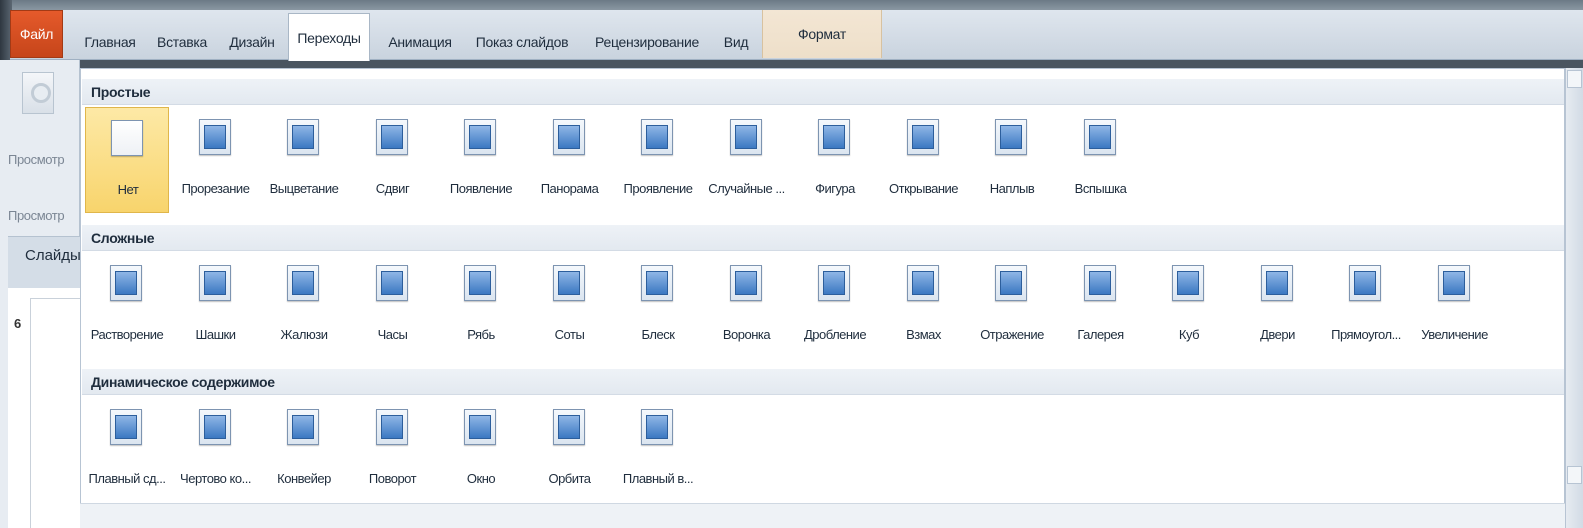  What do you see at coordinates (481, 160) in the screenshot?
I see `transition-item: Появление` at bounding box center [481, 160].